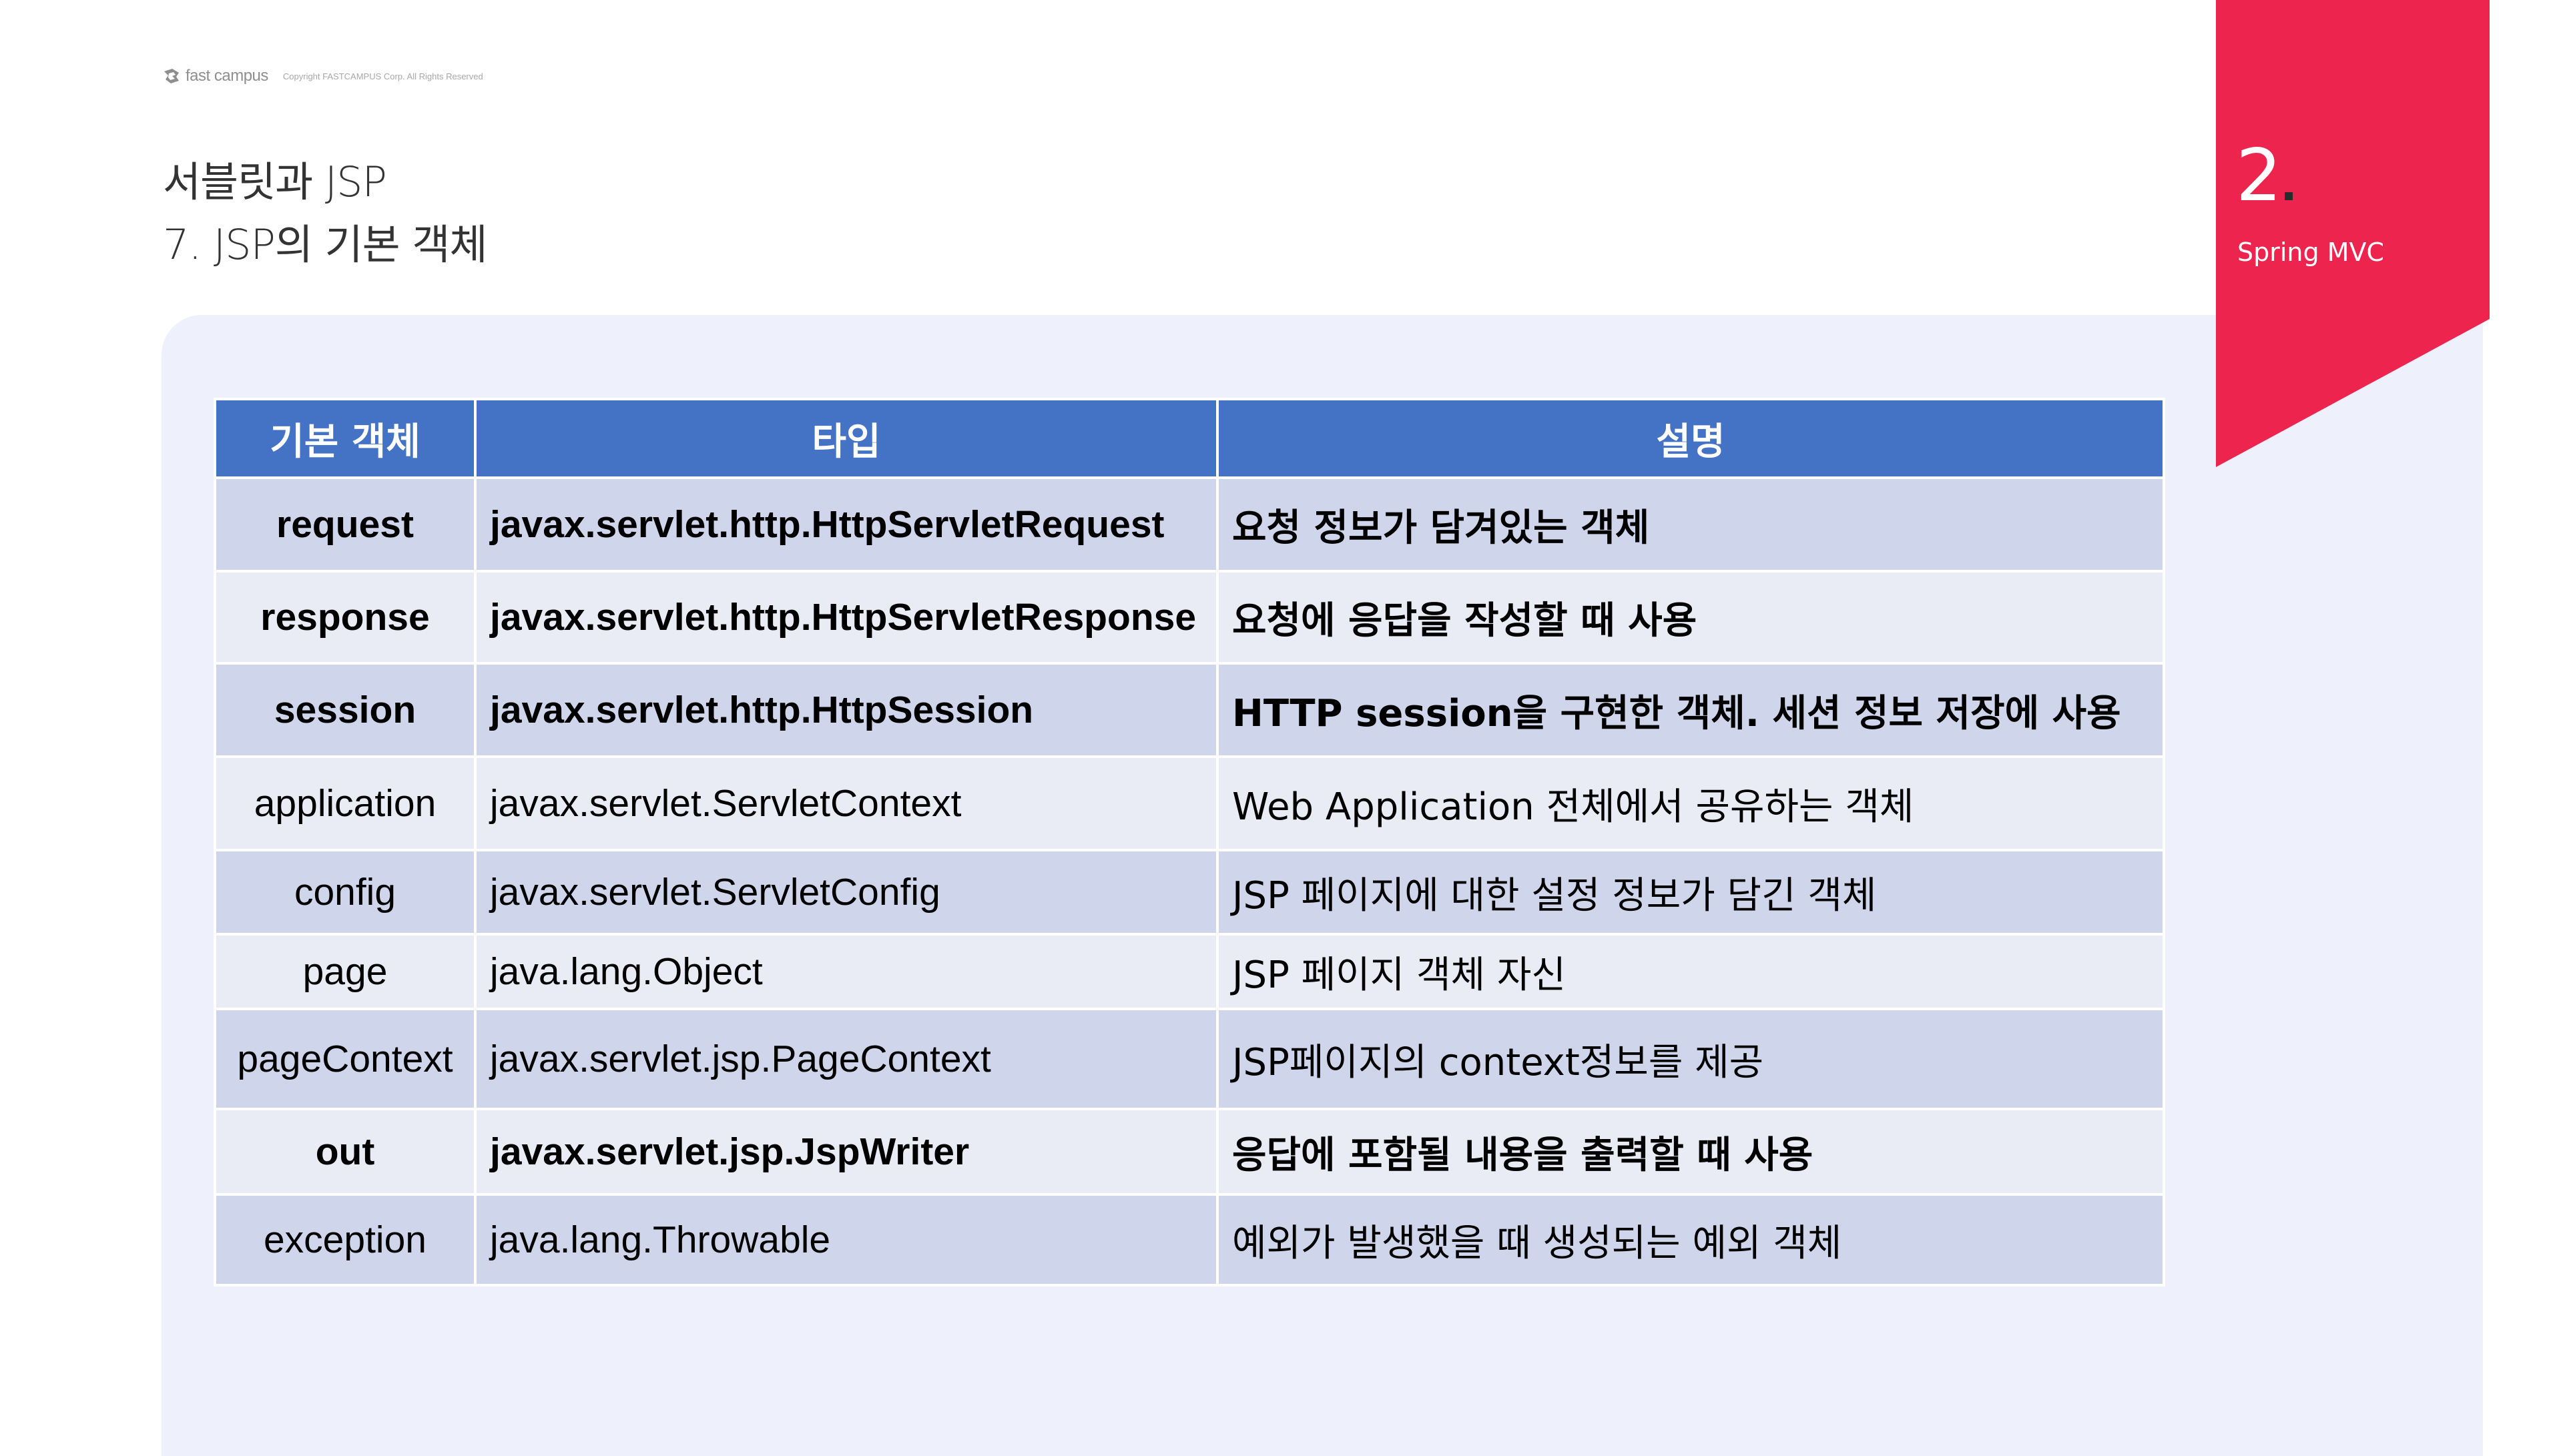  Describe the element at coordinates (846, 971) in the screenshot. I see `cell-type: java.lang.Object` at that location.